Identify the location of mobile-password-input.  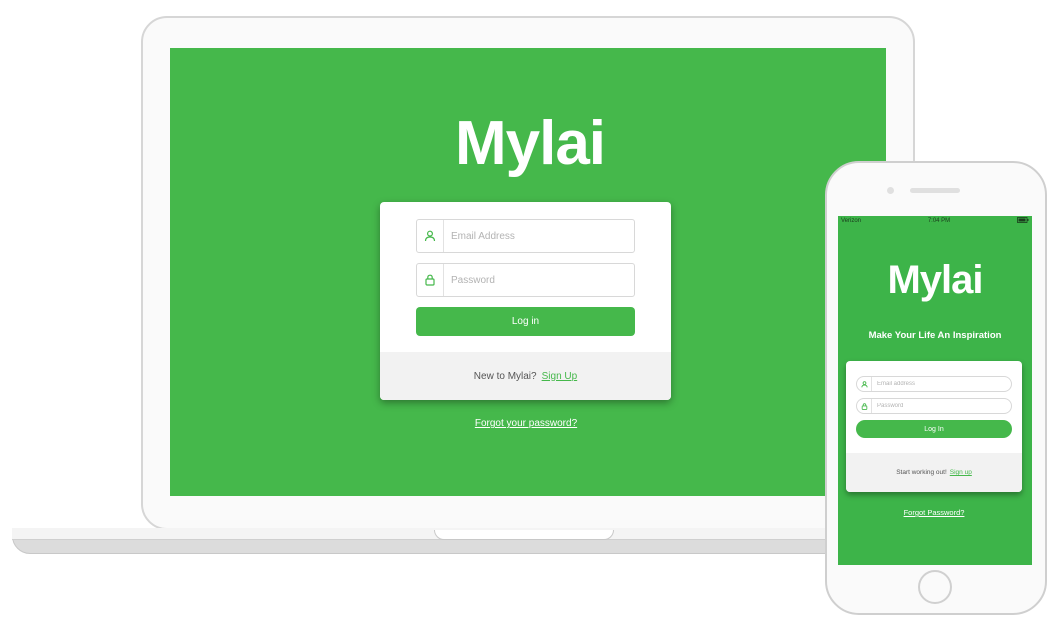
(941, 406).